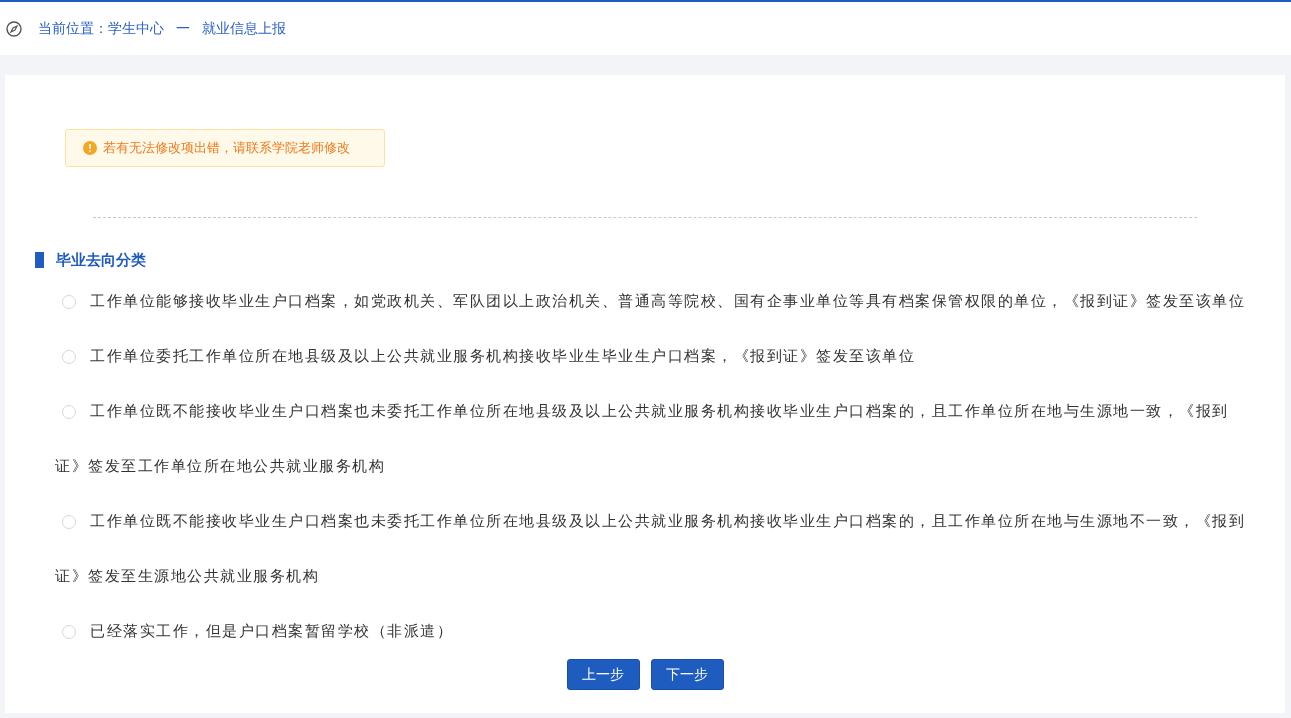  Describe the element at coordinates (39, 260) in the screenshot. I see `section-marker` at that location.